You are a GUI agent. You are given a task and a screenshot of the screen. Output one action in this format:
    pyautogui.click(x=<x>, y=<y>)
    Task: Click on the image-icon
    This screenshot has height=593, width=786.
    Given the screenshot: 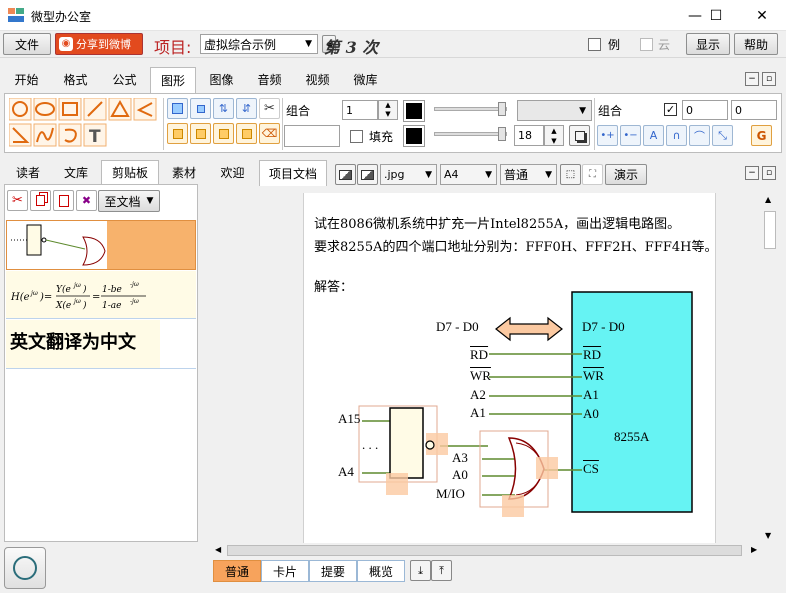 What is the action you would take?
    pyautogui.click(x=345, y=174)
    